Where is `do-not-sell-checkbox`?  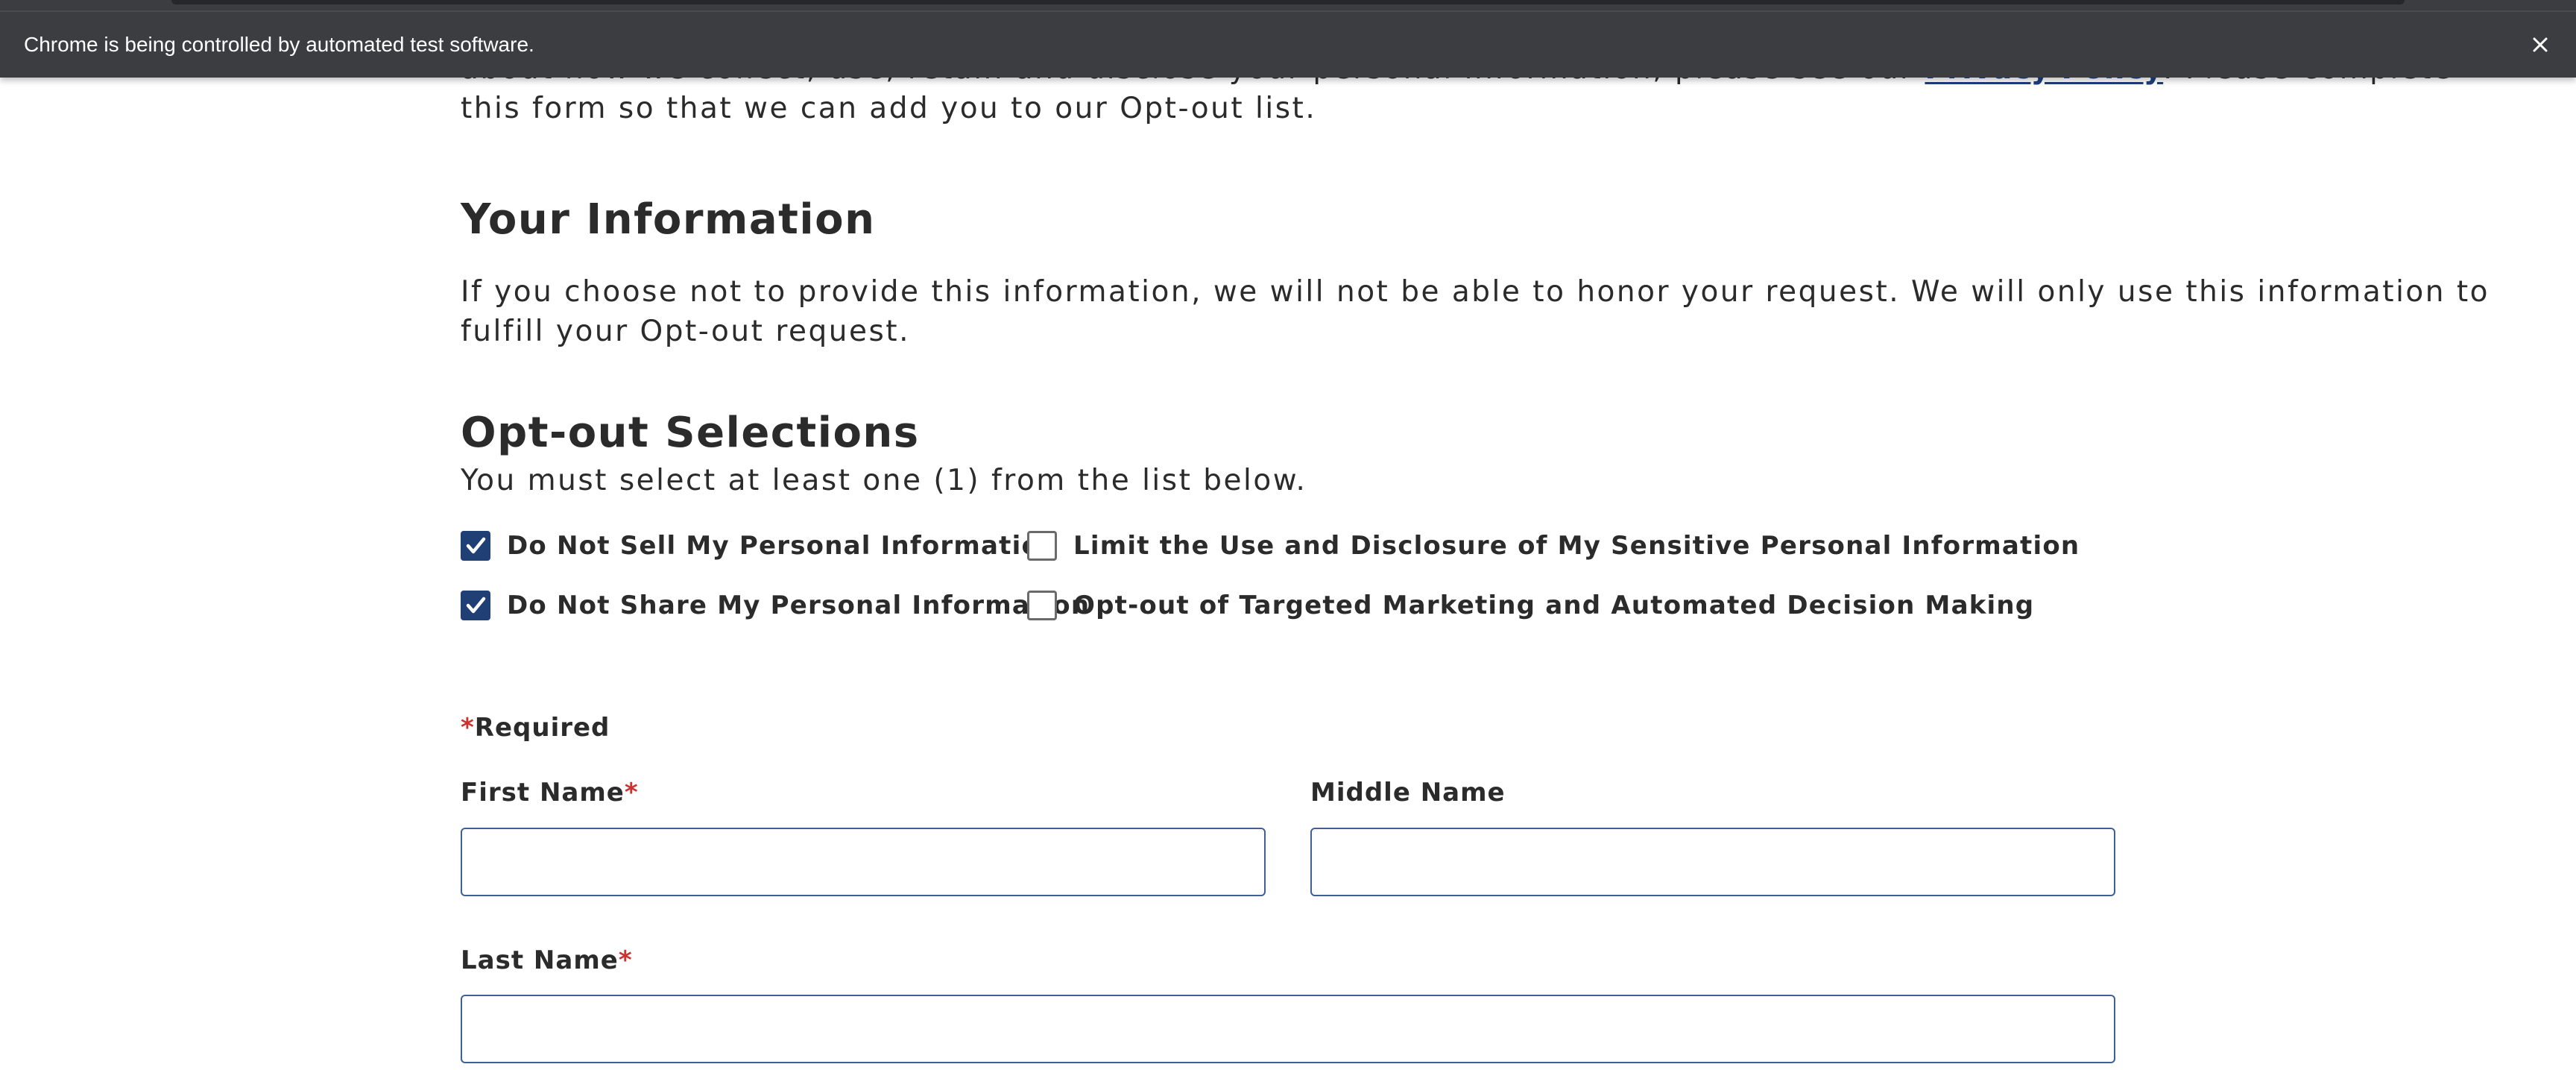
do-not-sell-checkbox is located at coordinates (476, 546).